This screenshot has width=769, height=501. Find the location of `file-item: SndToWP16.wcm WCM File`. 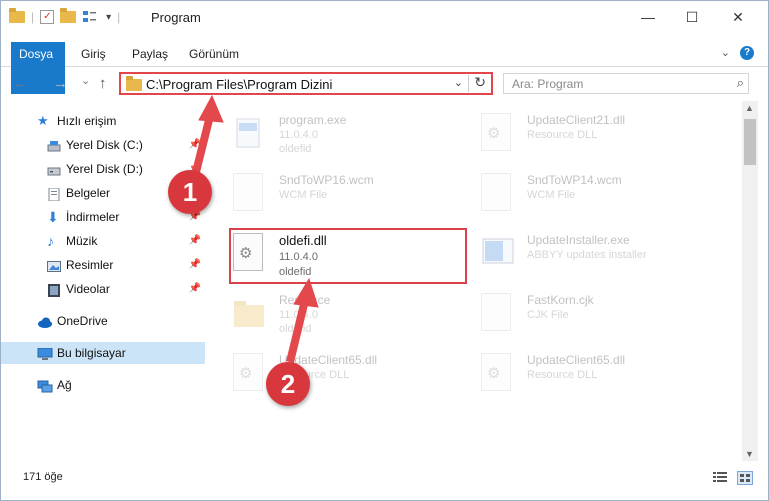

file-item: SndToWP16.wcm WCM File is located at coordinates (328, 193).